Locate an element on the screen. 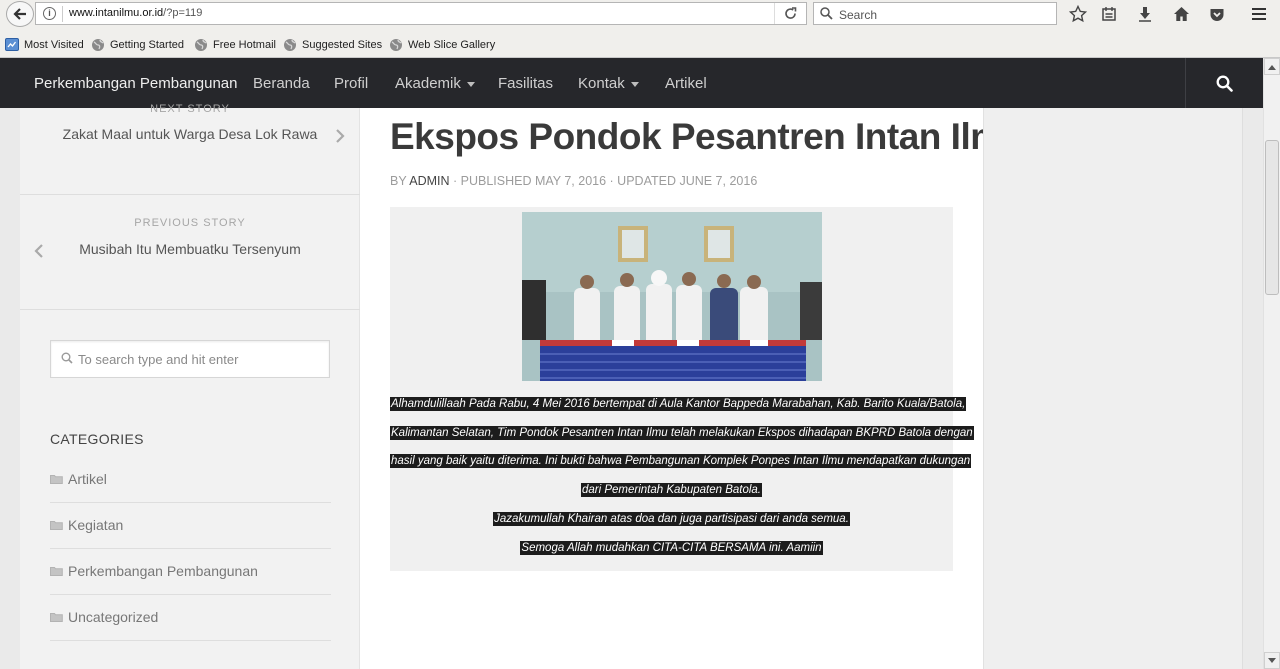 The height and width of the screenshot is (669, 1280). home-icon is located at coordinates (1181, 14).